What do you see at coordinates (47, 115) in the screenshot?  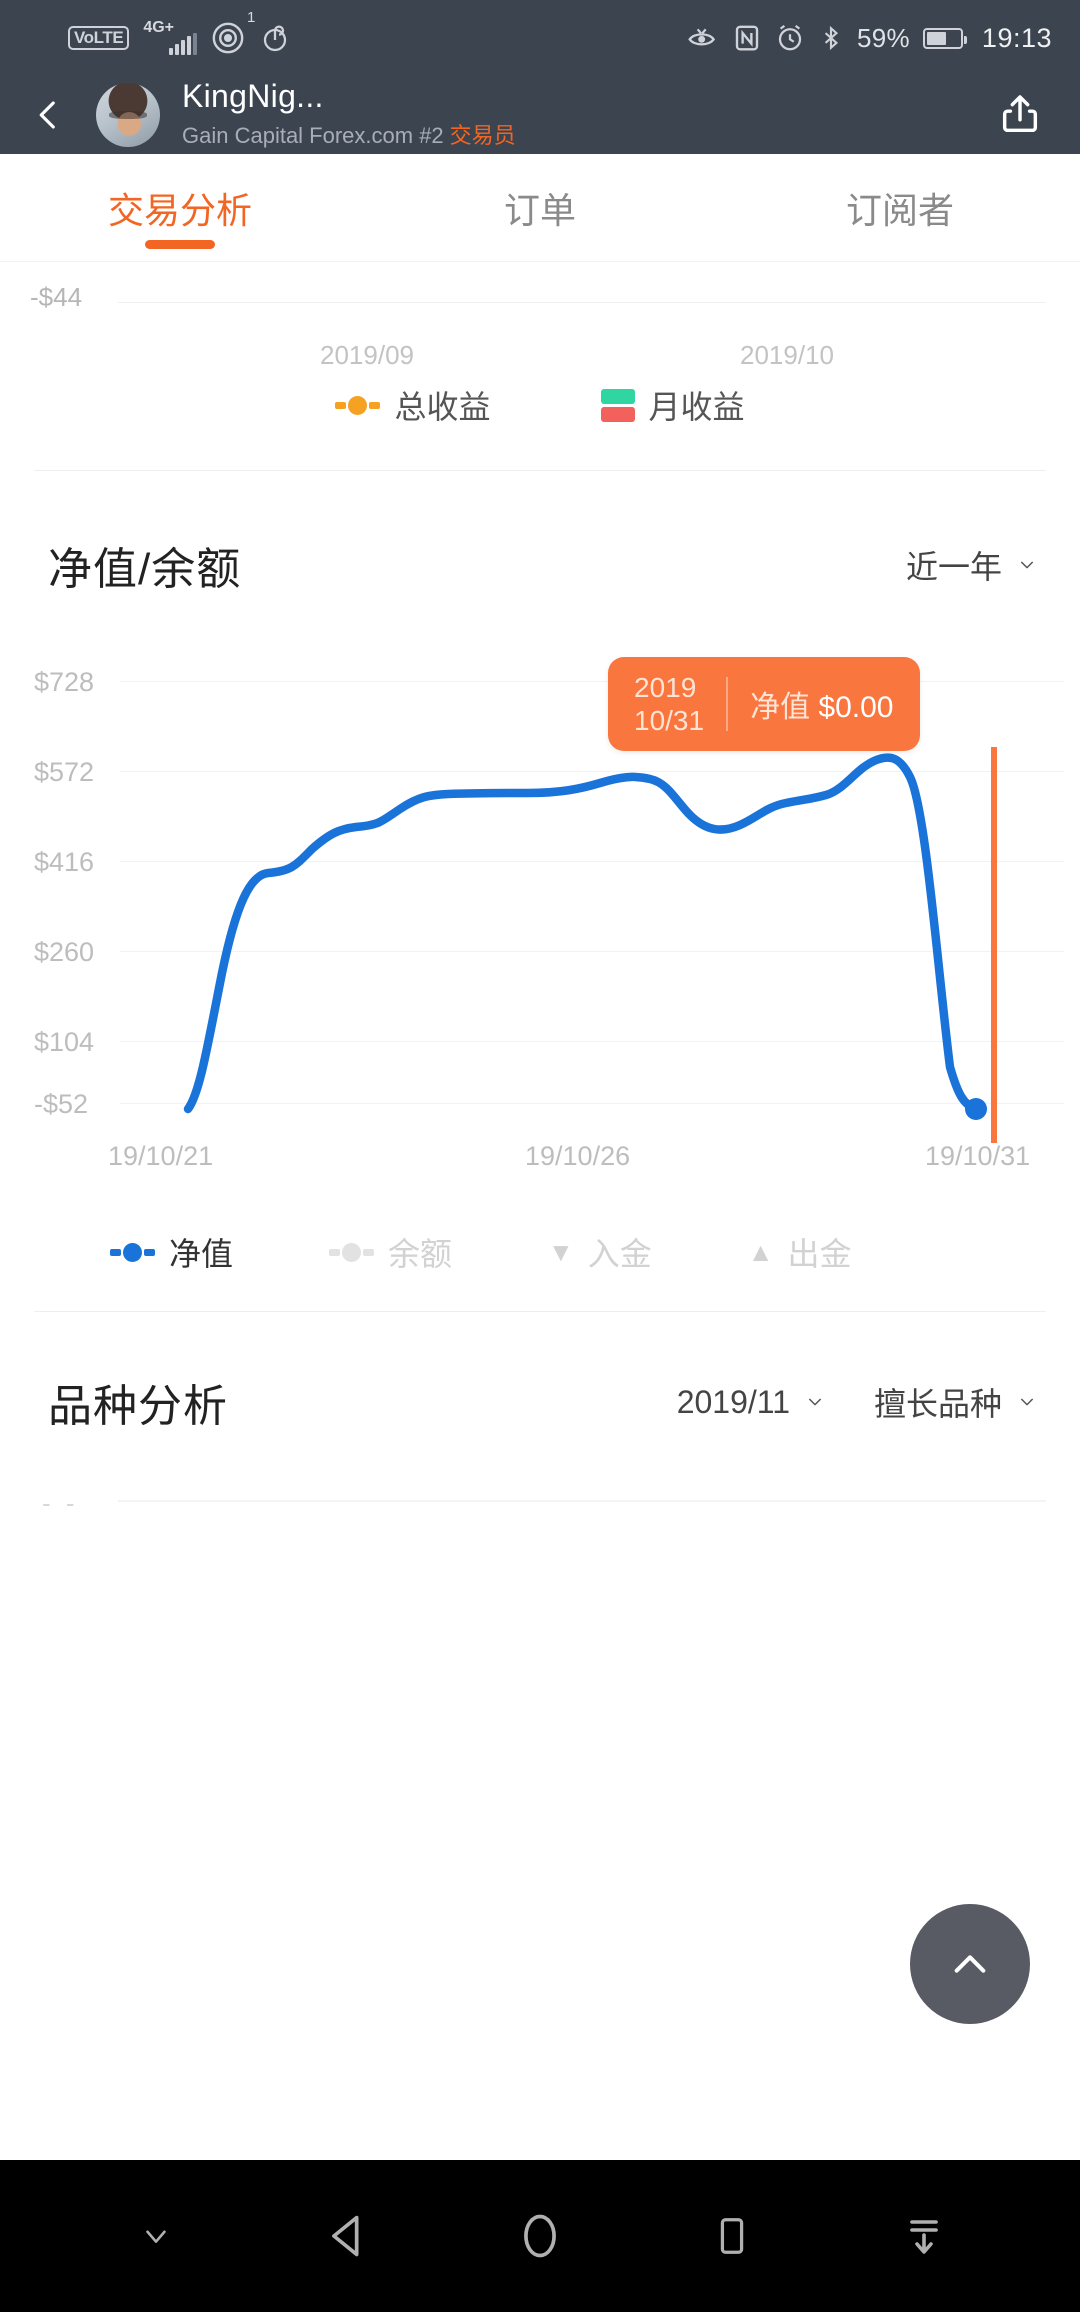 I see `chevron-left-icon` at bounding box center [47, 115].